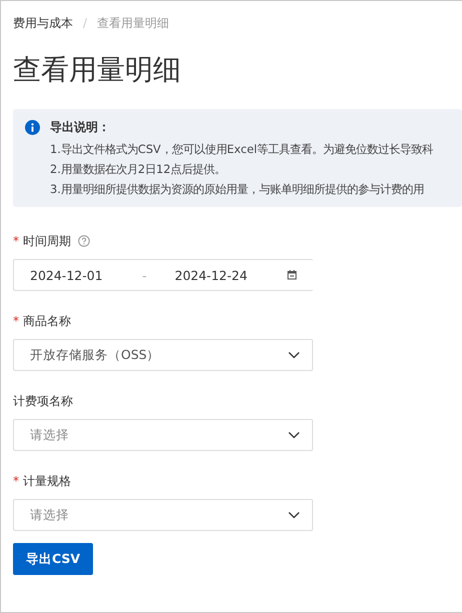  What do you see at coordinates (84, 241) in the screenshot?
I see `help-icon` at bounding box center [84, 241].